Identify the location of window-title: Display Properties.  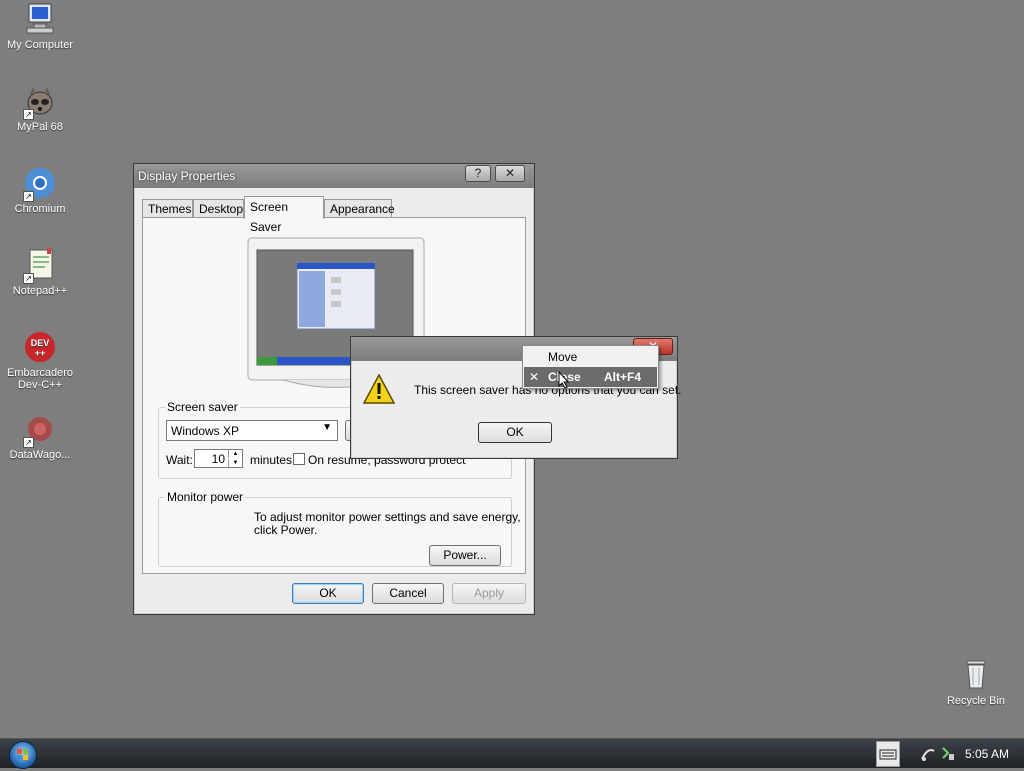
(187, 176).